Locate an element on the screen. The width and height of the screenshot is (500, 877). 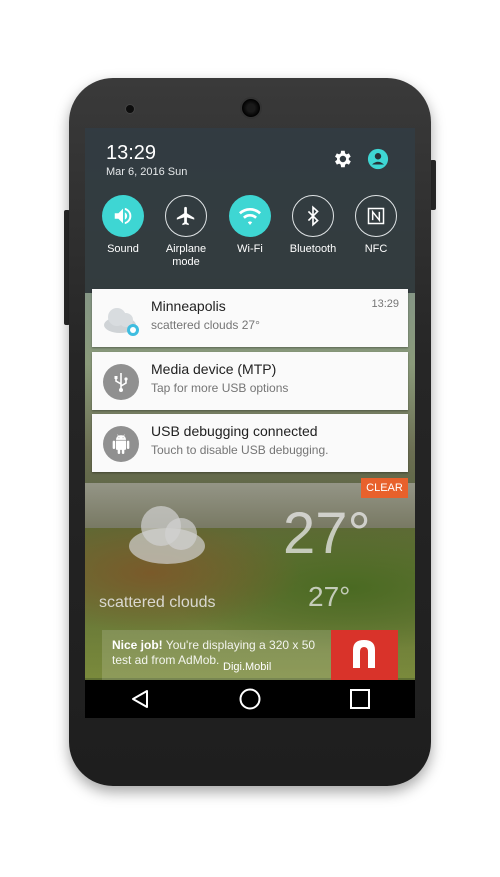
recents-button is located at coordinates (360, 699).